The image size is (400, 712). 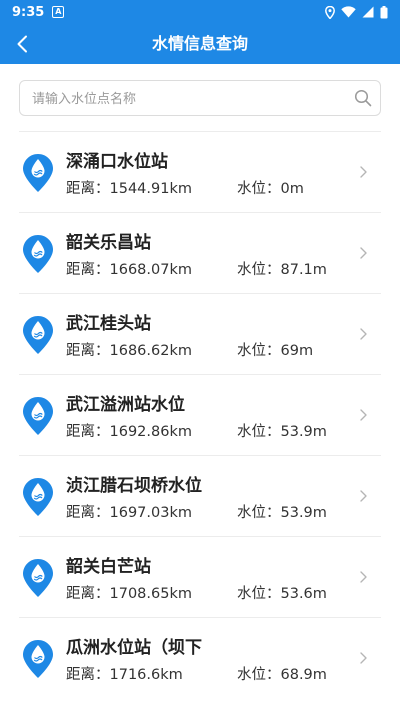 I want to click on status-bar: 9:35 A, so click(x=200, y=12).